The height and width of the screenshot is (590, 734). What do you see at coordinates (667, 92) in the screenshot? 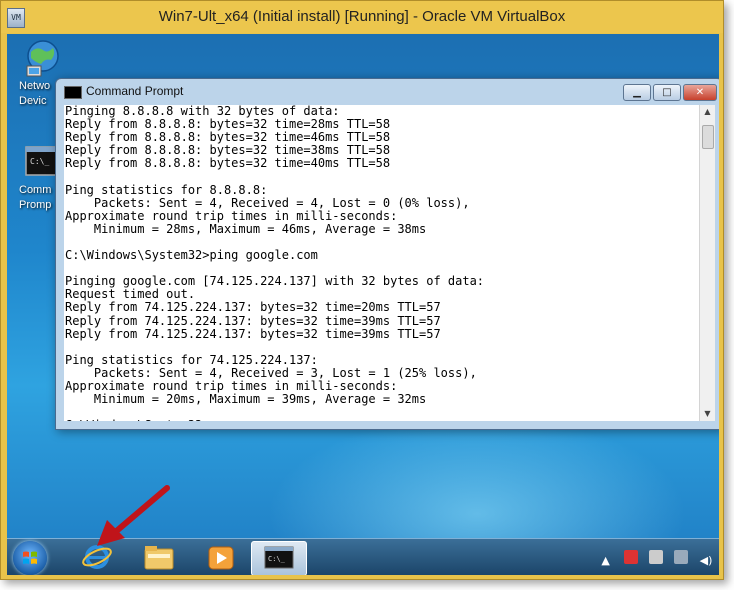
I see `maximize-button: □` at bounding box center [667, 92].